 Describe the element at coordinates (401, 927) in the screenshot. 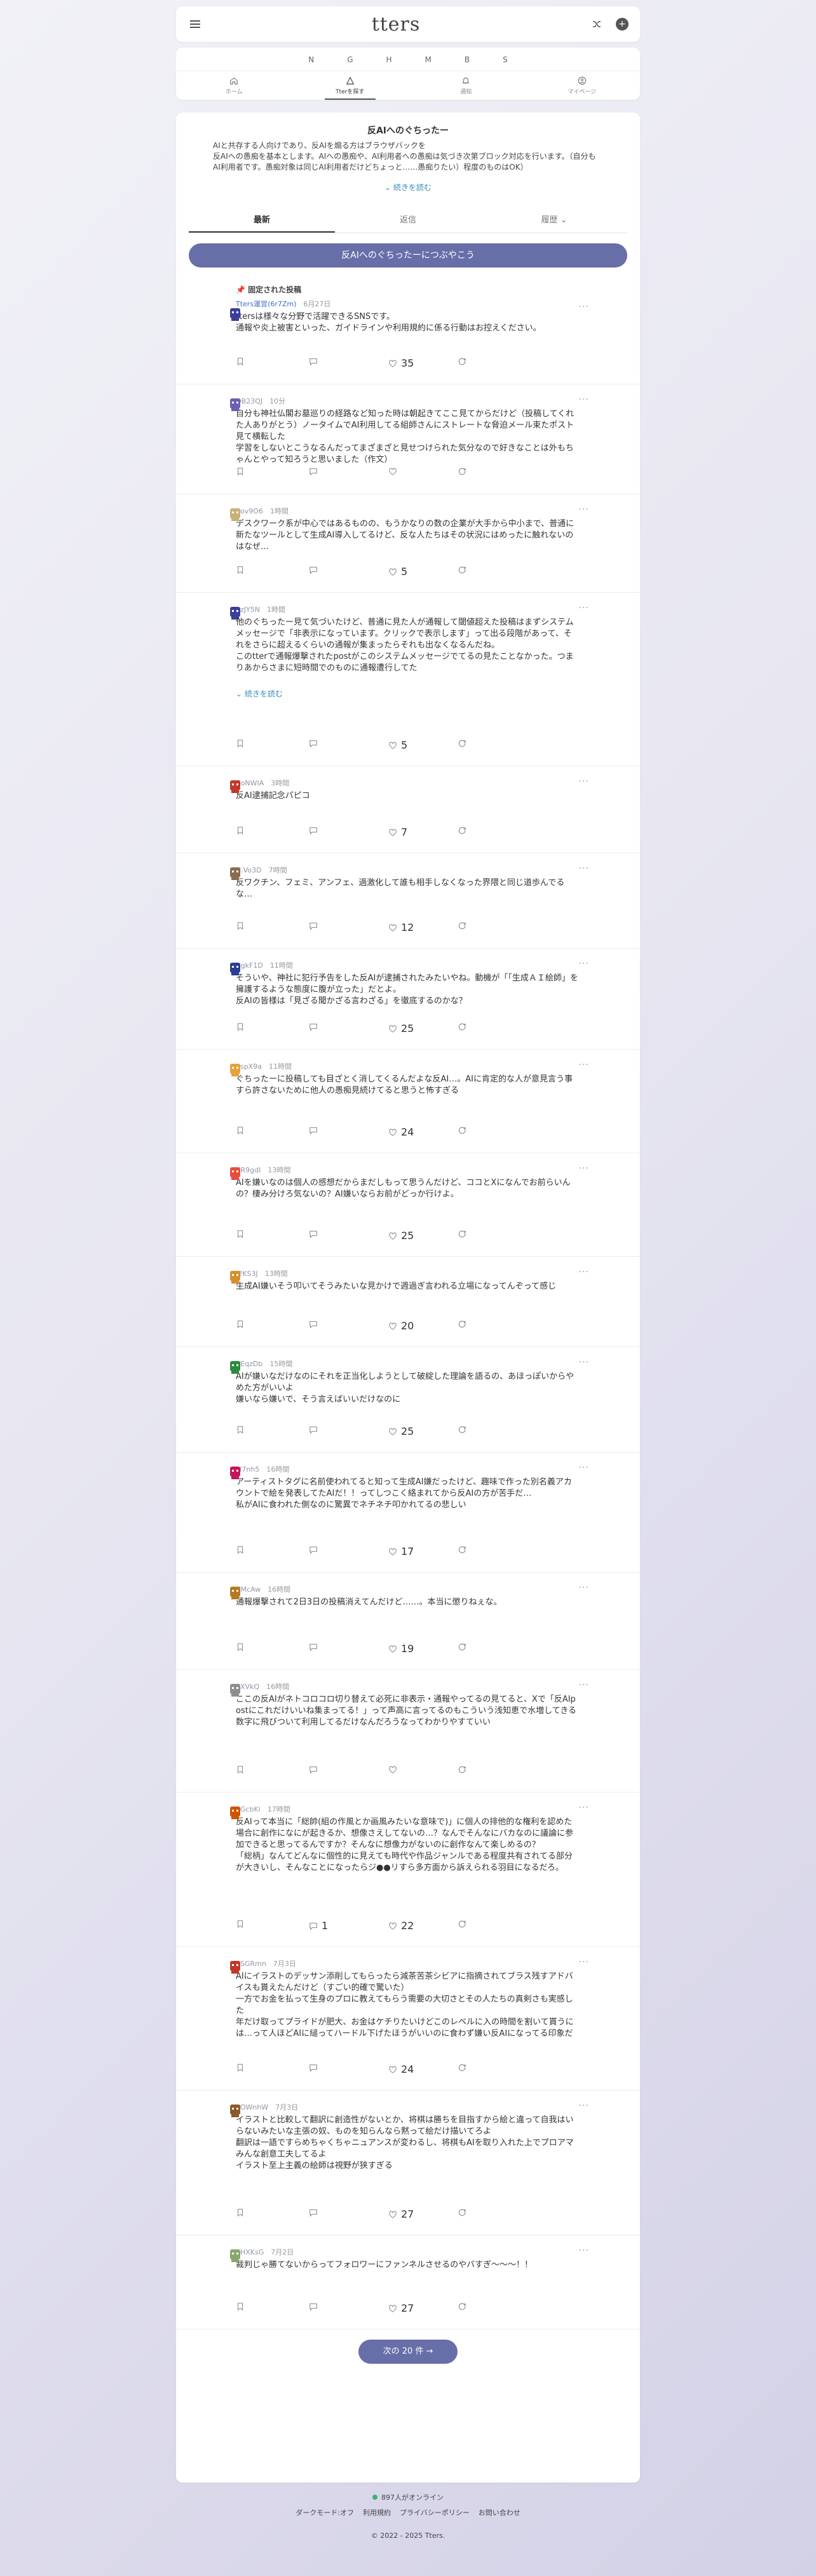

I see `like-button: 12` at that location.